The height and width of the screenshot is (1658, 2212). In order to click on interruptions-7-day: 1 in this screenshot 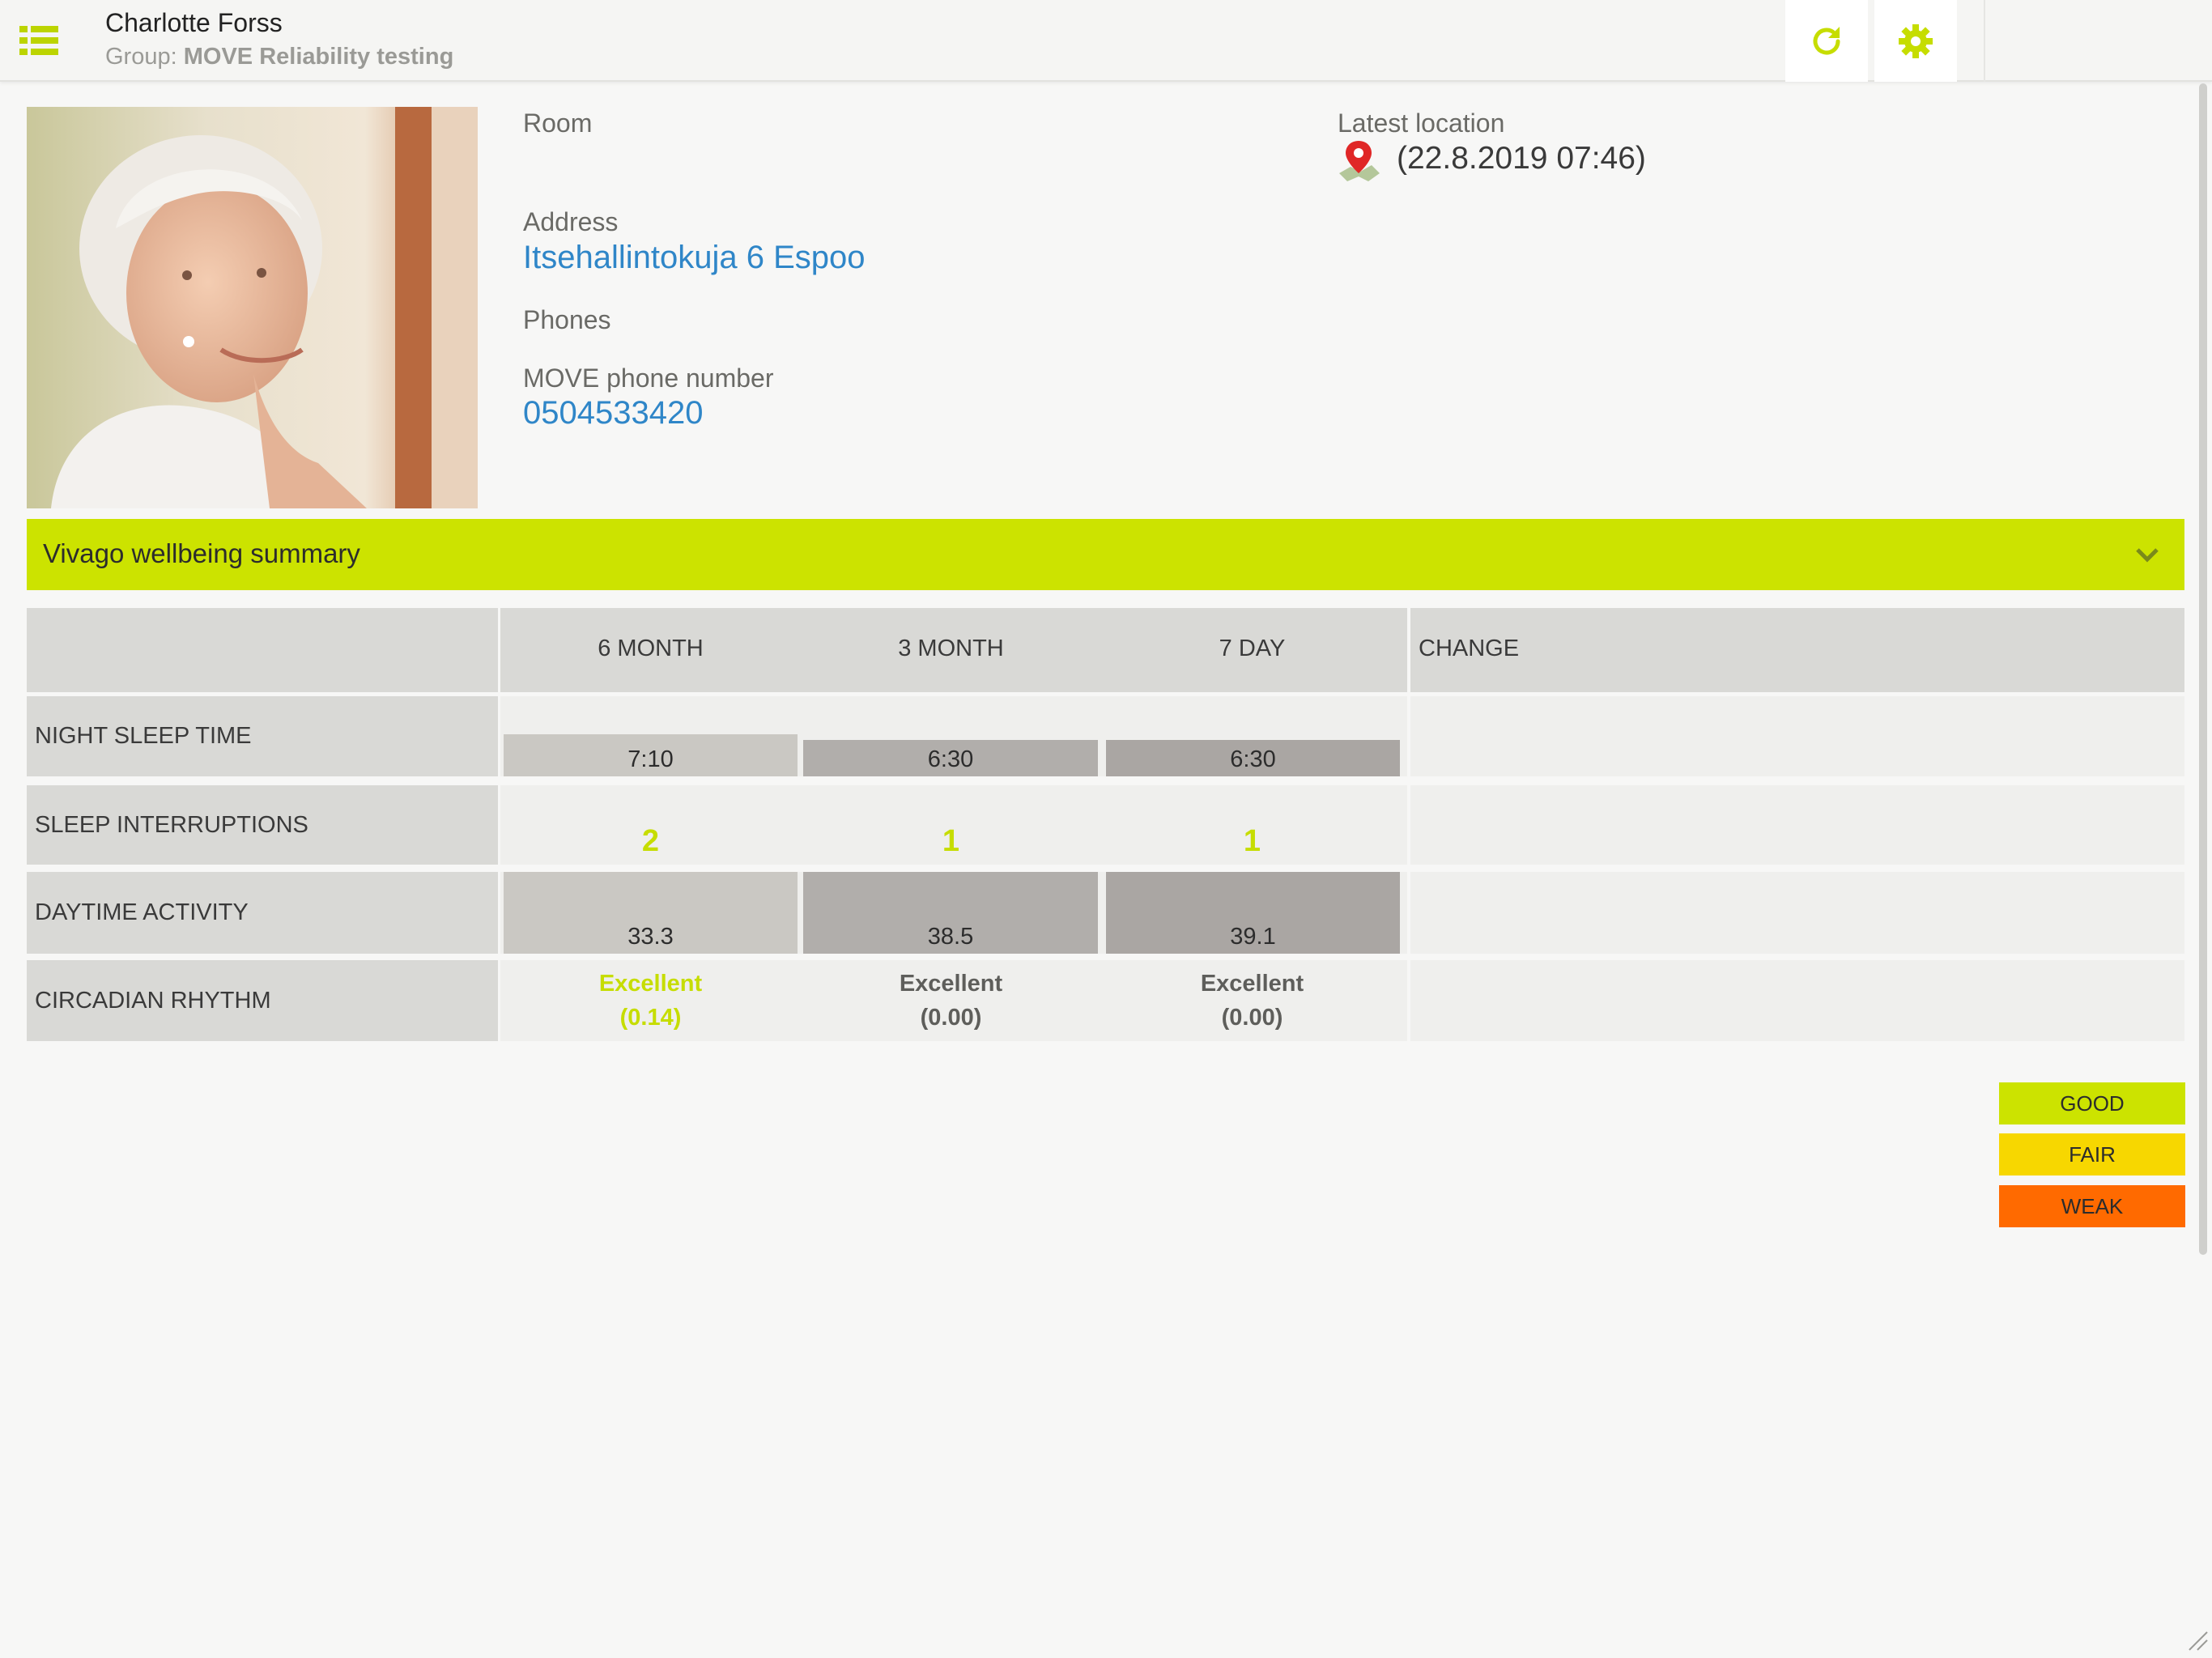, I will do `click(1252, 841)`.